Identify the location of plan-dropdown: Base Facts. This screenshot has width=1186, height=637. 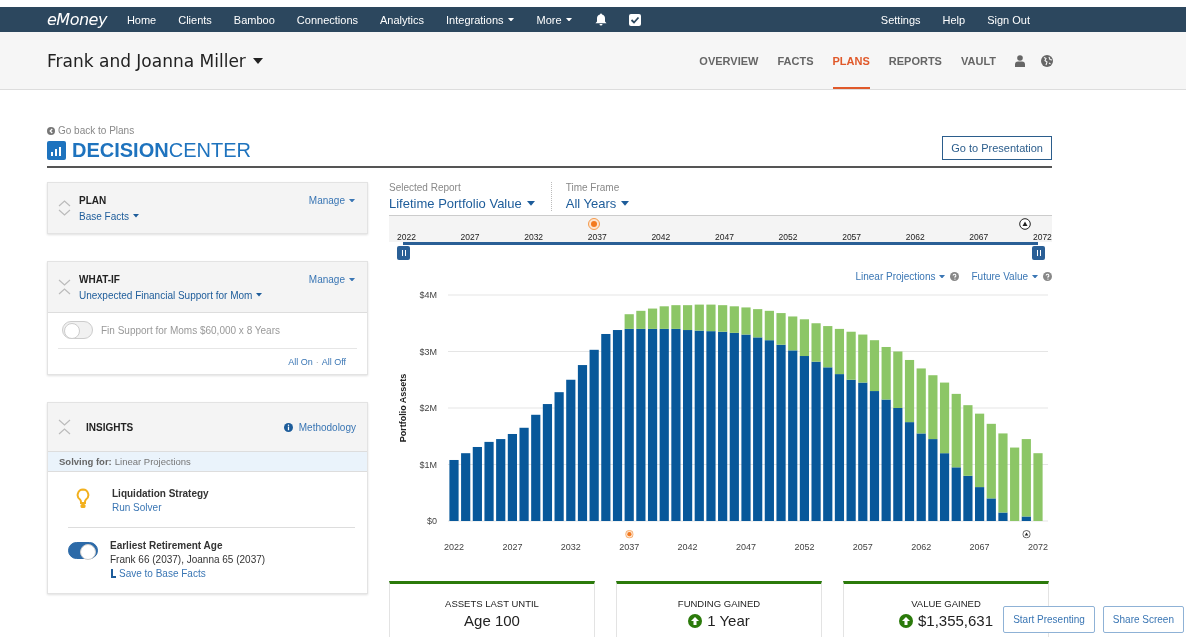
(110, 216).